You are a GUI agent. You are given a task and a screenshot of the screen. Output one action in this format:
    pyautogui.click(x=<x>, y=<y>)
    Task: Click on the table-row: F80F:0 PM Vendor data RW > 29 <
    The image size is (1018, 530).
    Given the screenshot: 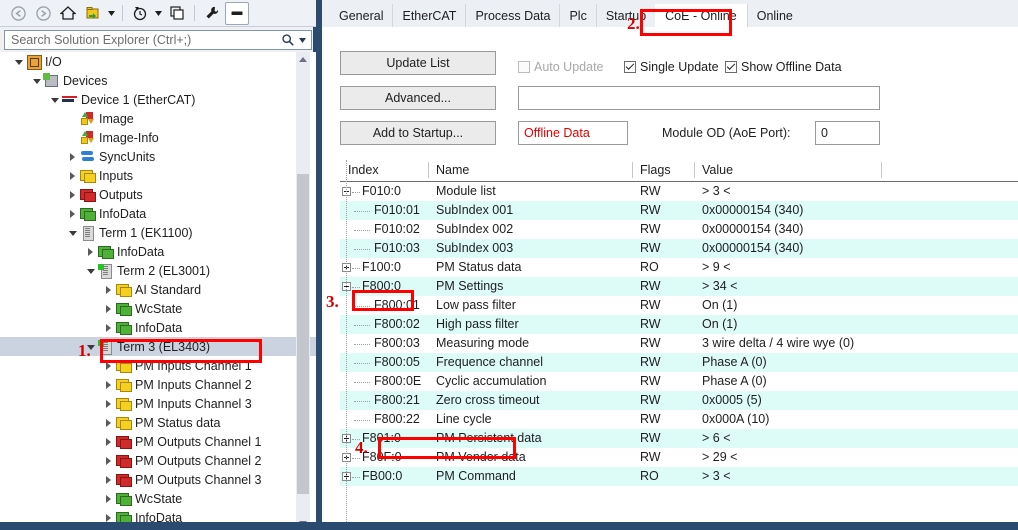 What is the action you would take?
    pyautogui.click(x=679, y=457)
    